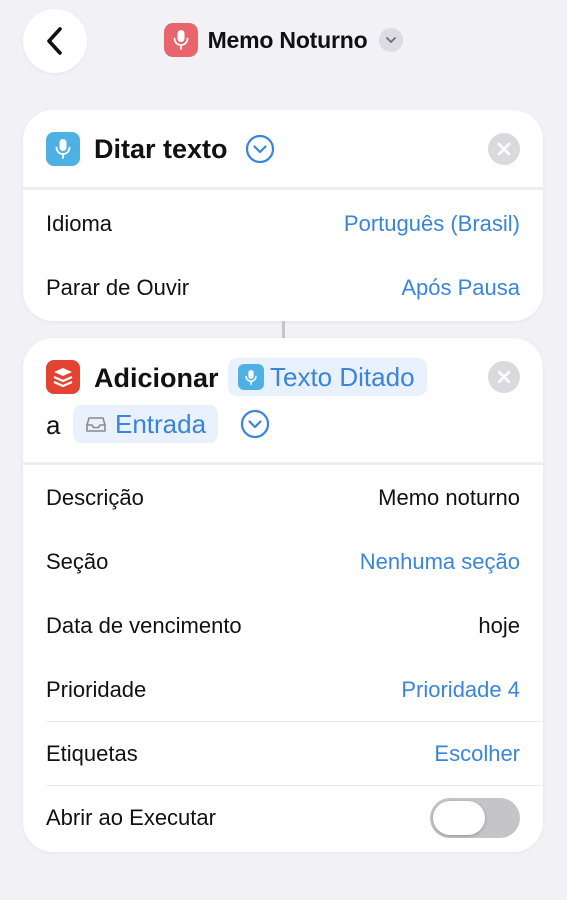 This screenshot has width=567, height=900. I want to click on open-when-run-label: Abrir ao Executar, so click(131, 817).